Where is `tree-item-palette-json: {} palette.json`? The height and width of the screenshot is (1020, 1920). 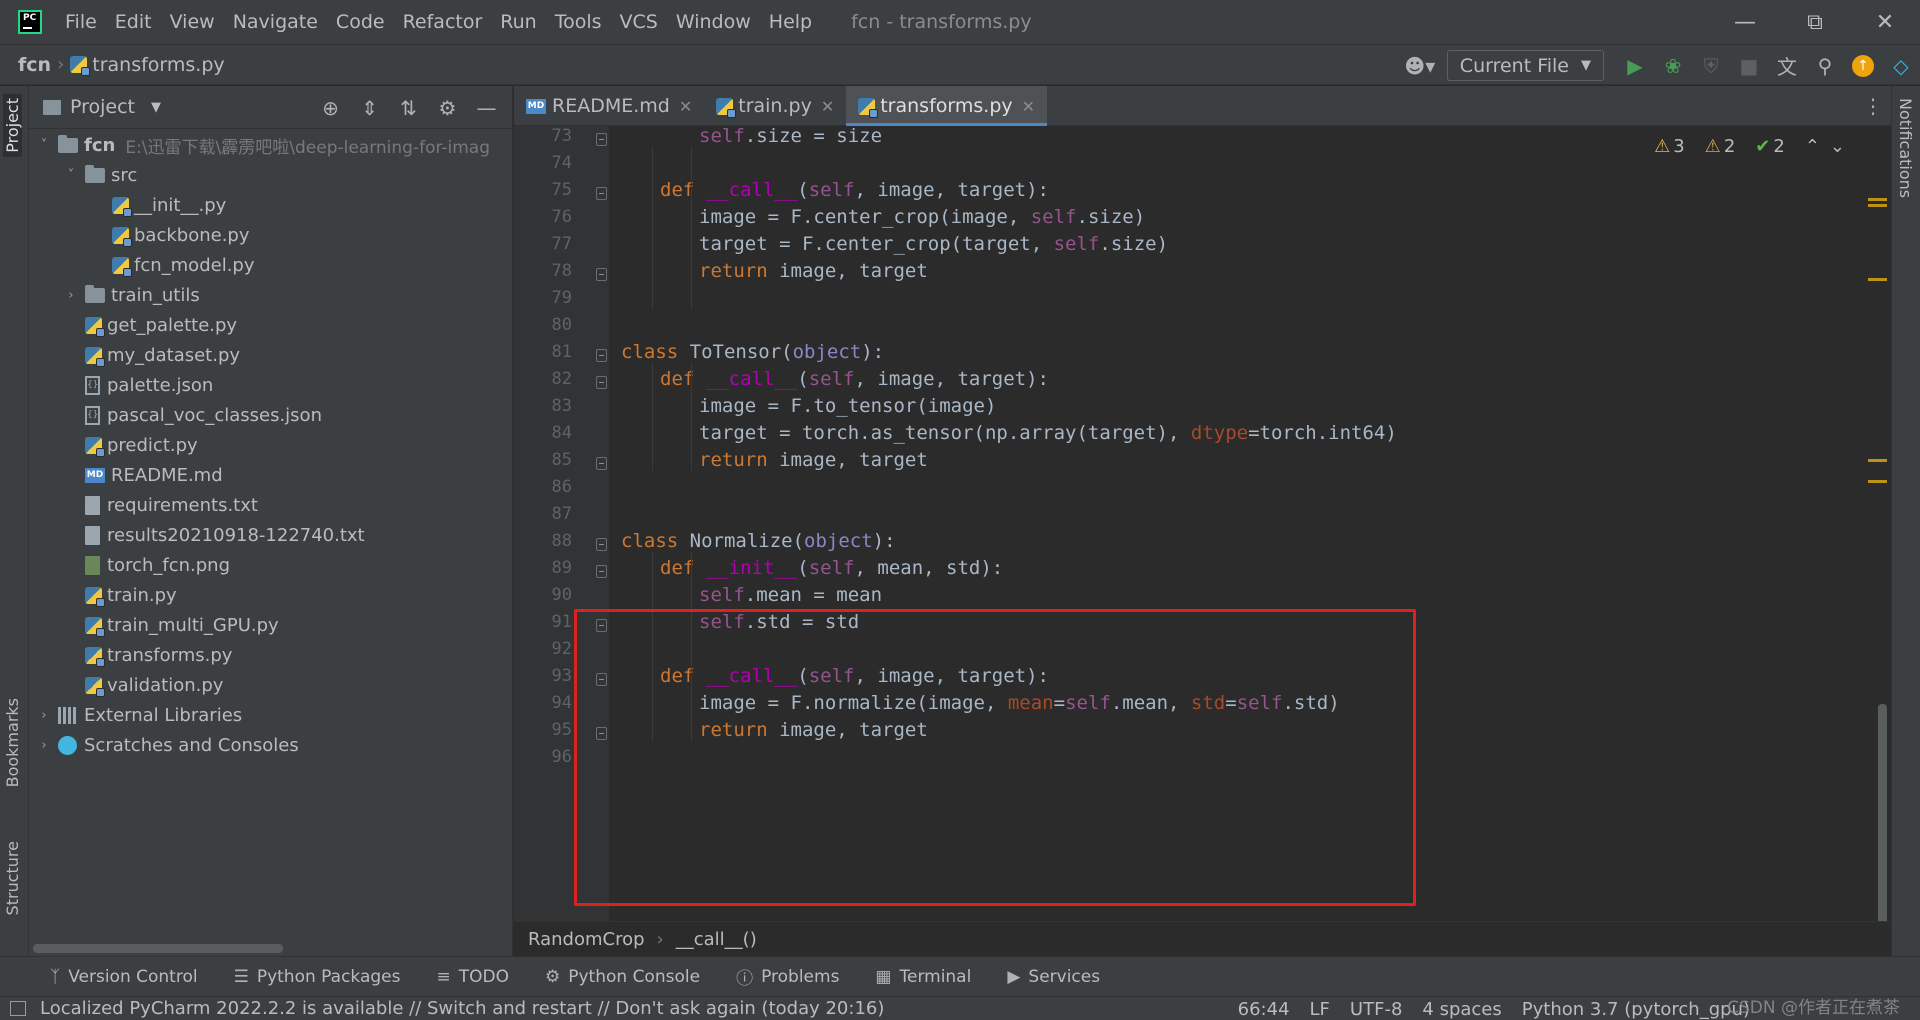
tree-item-palette-json: {} palette.json is located at coordinates (271, 385).